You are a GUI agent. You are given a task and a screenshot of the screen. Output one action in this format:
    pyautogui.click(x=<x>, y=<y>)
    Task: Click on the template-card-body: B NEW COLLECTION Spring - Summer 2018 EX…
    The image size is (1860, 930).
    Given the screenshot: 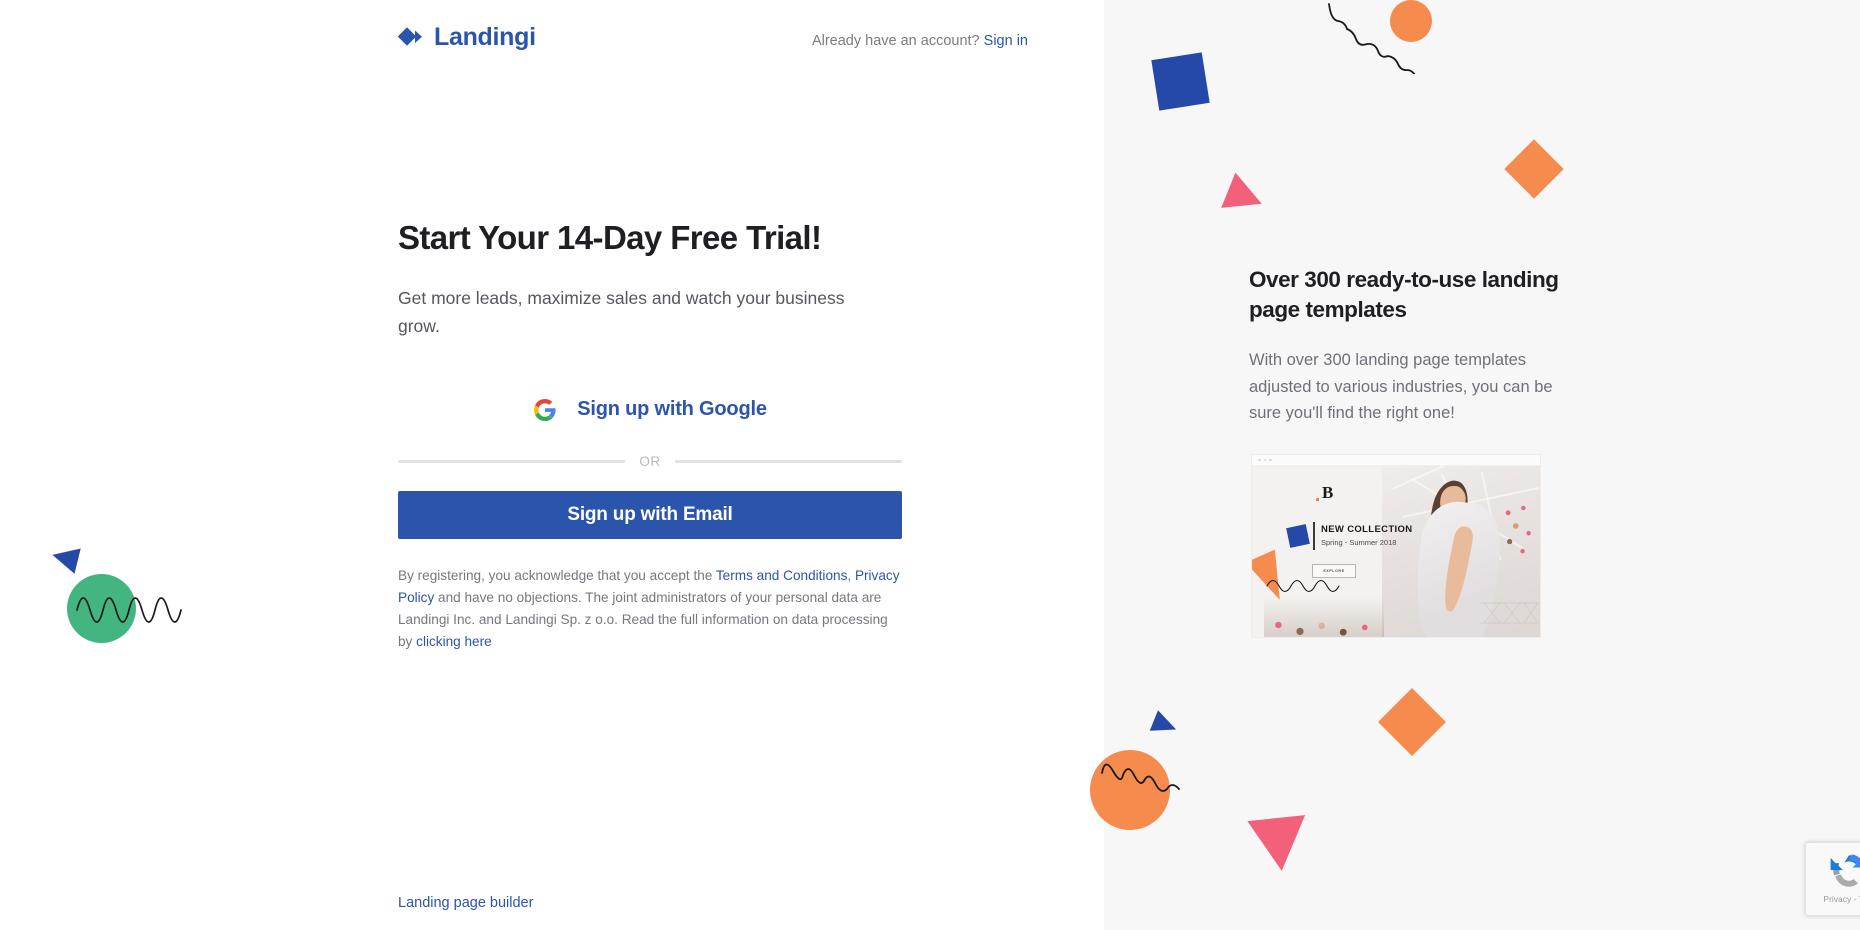 What is the action you would take?
    pyautogui.click(x=1396, y=551)
    